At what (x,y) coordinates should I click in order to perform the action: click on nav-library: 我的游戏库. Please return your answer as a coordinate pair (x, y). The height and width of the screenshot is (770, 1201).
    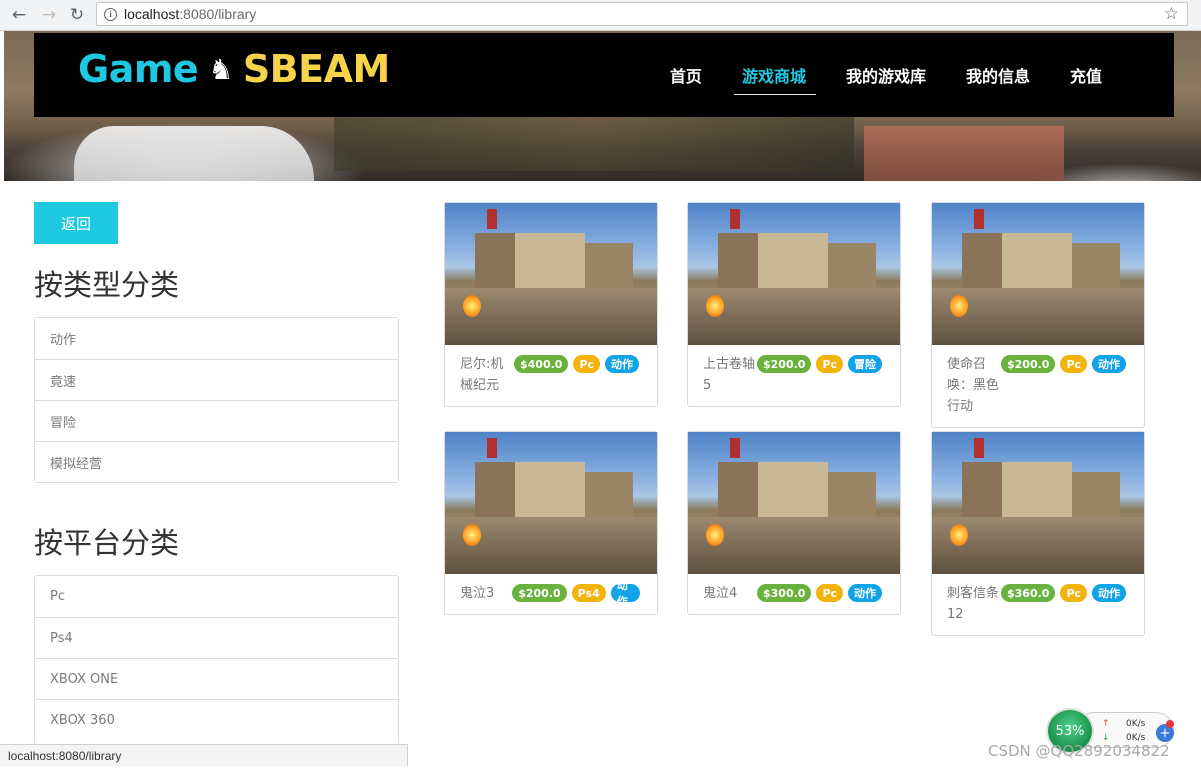
    Looking at the image, I should click on (886, 75).